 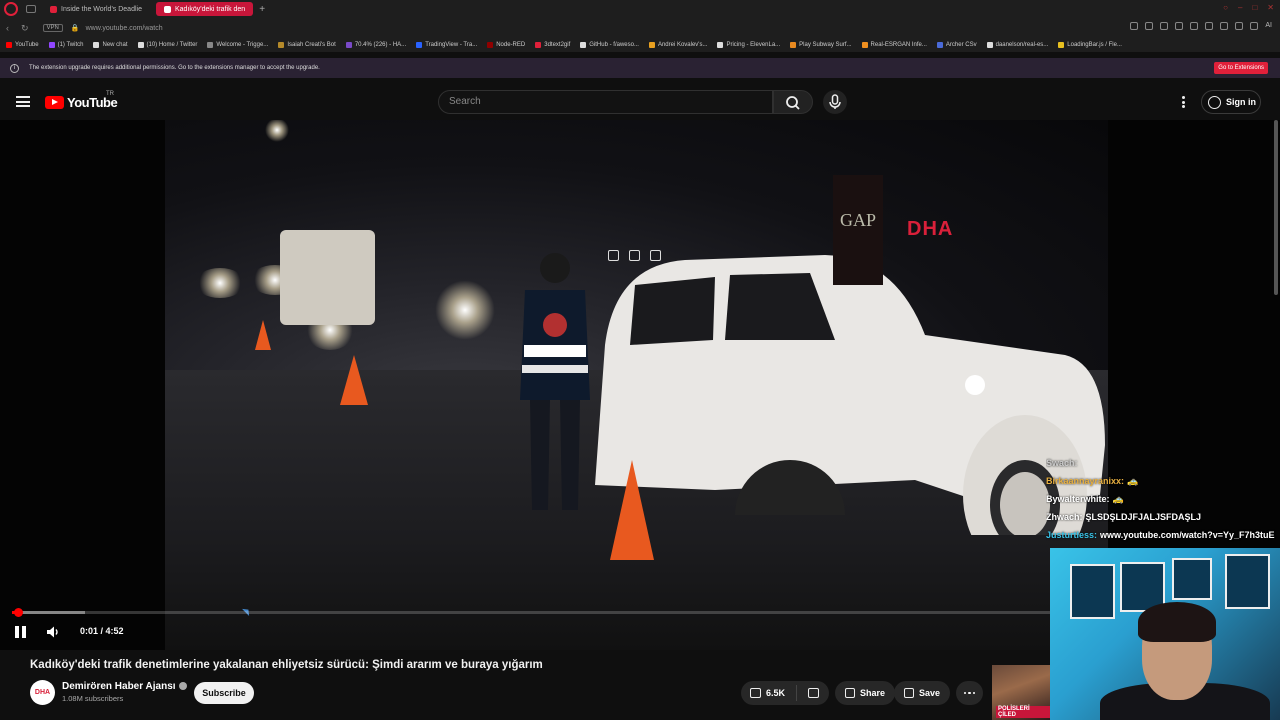 I want to click on streamer-webcam, so click(x=1165, y=634).